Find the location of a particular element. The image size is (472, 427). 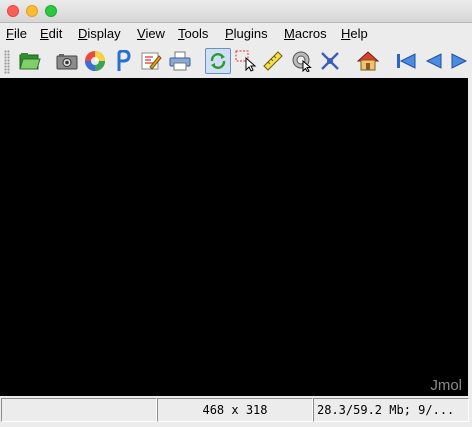

printer-icon is located at coordinates (180, 61).